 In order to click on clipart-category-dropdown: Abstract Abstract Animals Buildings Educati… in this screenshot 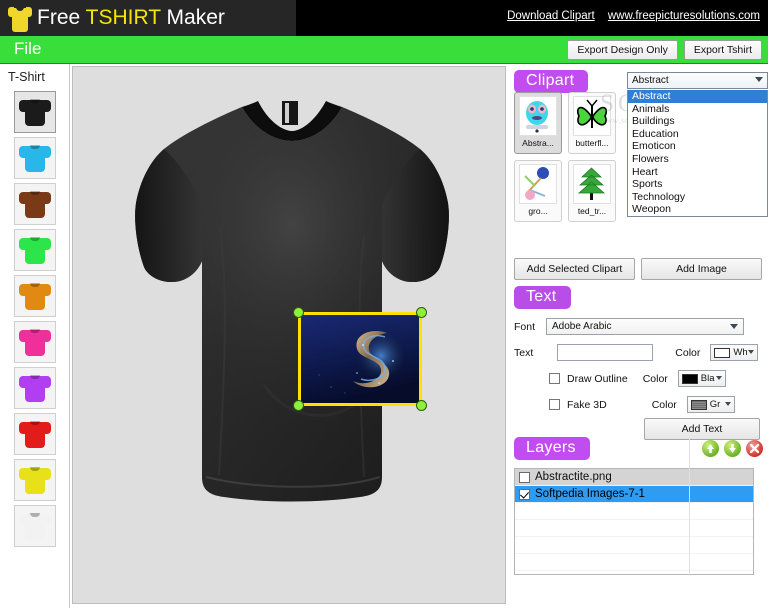, I will do `click(697, 144)`.